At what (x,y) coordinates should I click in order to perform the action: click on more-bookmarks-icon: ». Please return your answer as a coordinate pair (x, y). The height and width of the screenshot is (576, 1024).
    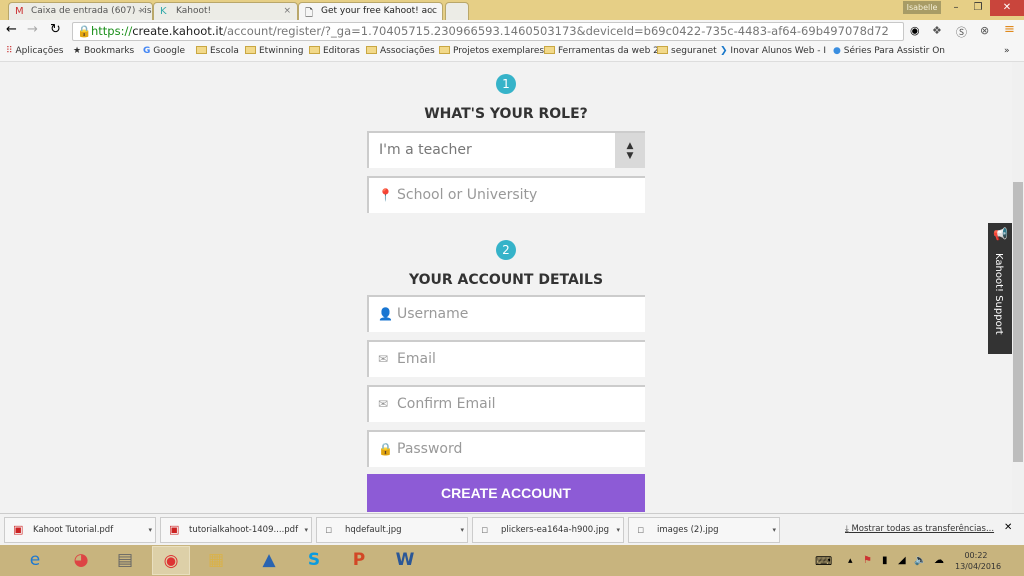
    Looking at the image, I should click on (1007, 51).